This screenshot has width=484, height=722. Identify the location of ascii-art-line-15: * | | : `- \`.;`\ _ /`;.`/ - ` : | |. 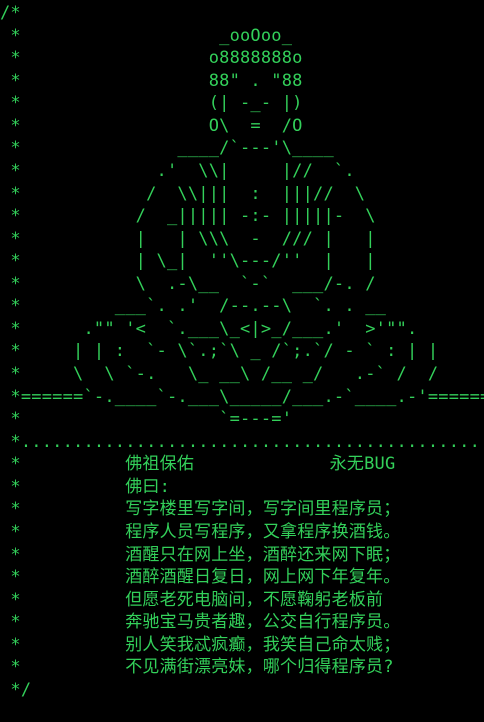
(219, 351).